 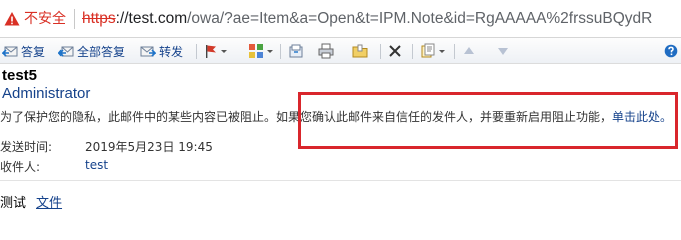 What do you see at coordinates (149, 147) in the screenshot?
I see `sent-time-value: 2019年5月23日 19:45` at bounding box center [149, 147].